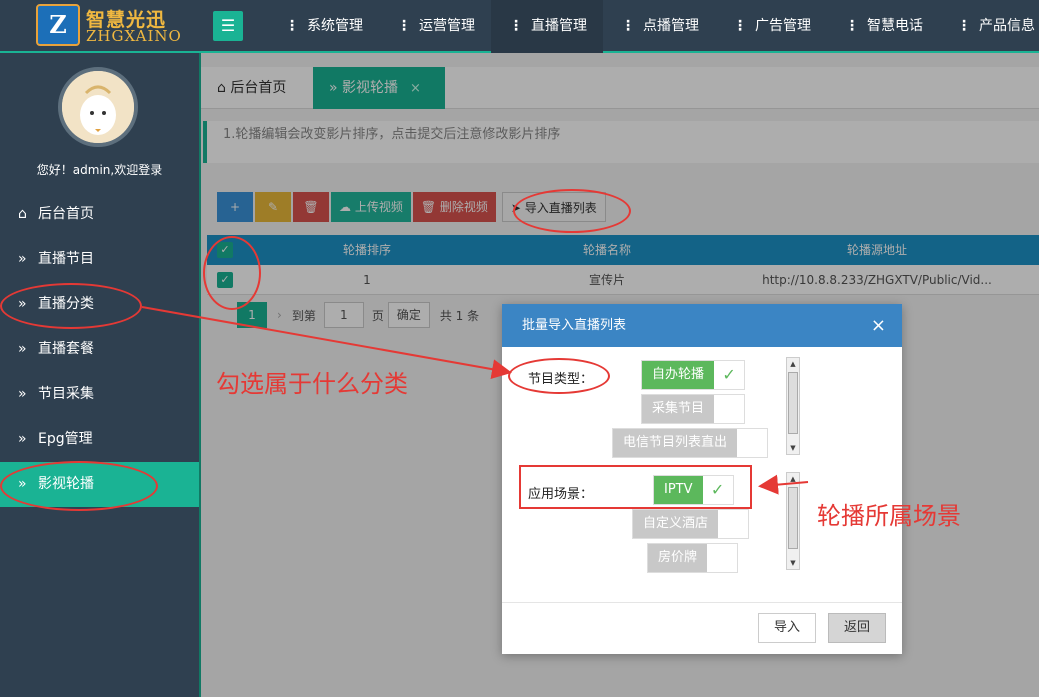  I want to click on nav-item-live: ⋮ 直播管理, so click(547, 26).